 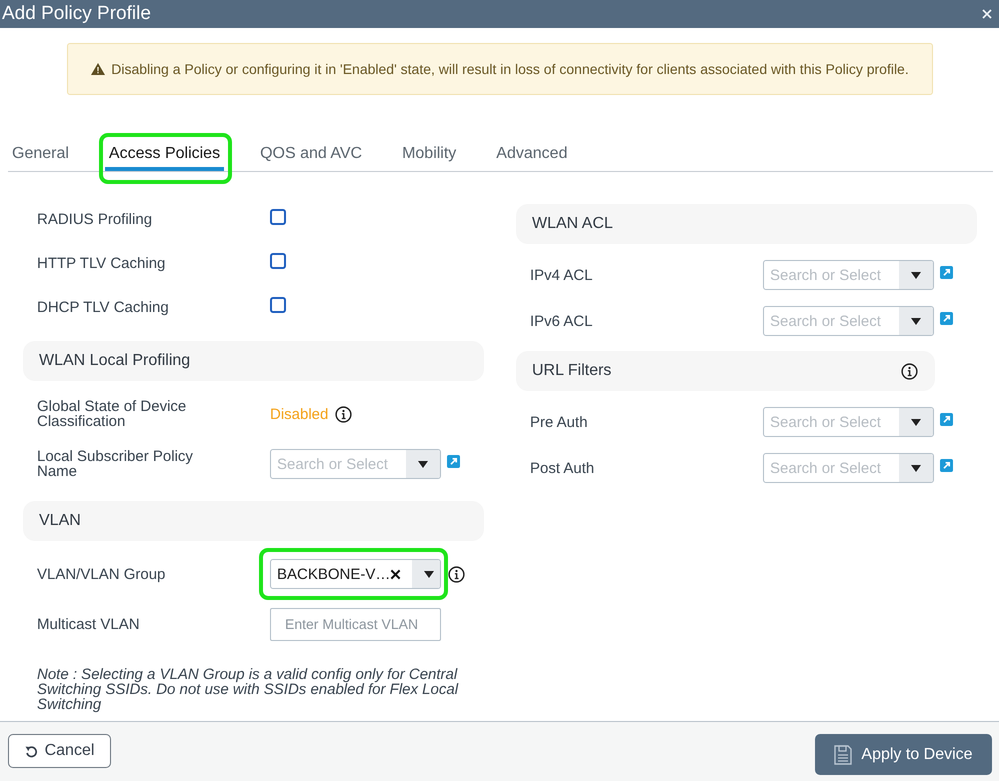 What do you see at coordinates (98, 69) in the screenshot?
I see `warning-icon` at bounding box center [98, 69].